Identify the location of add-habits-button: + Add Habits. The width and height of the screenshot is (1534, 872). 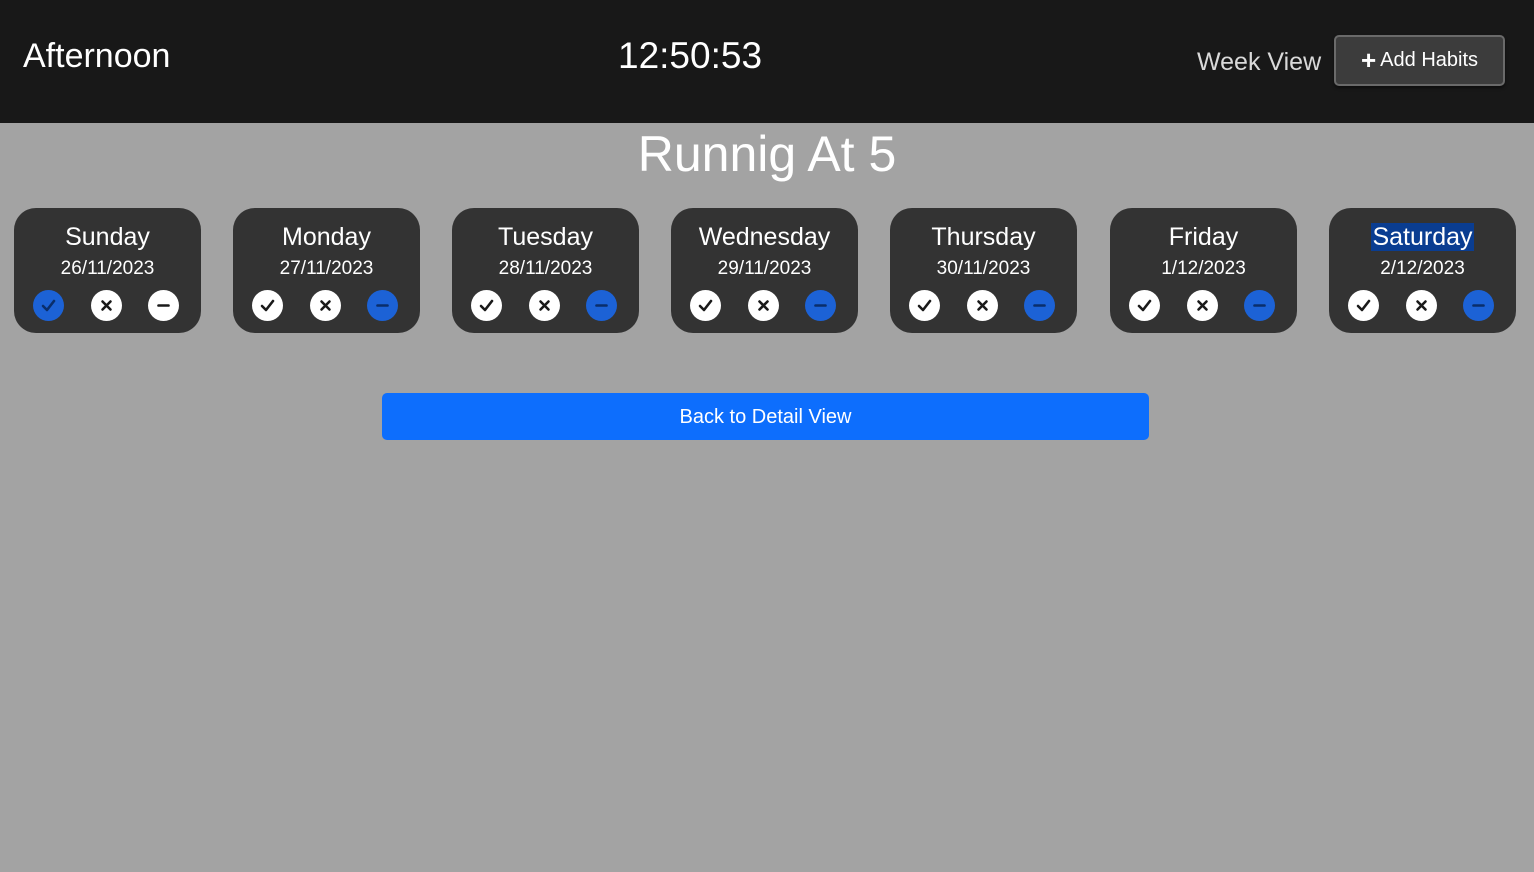
(1419, 60).